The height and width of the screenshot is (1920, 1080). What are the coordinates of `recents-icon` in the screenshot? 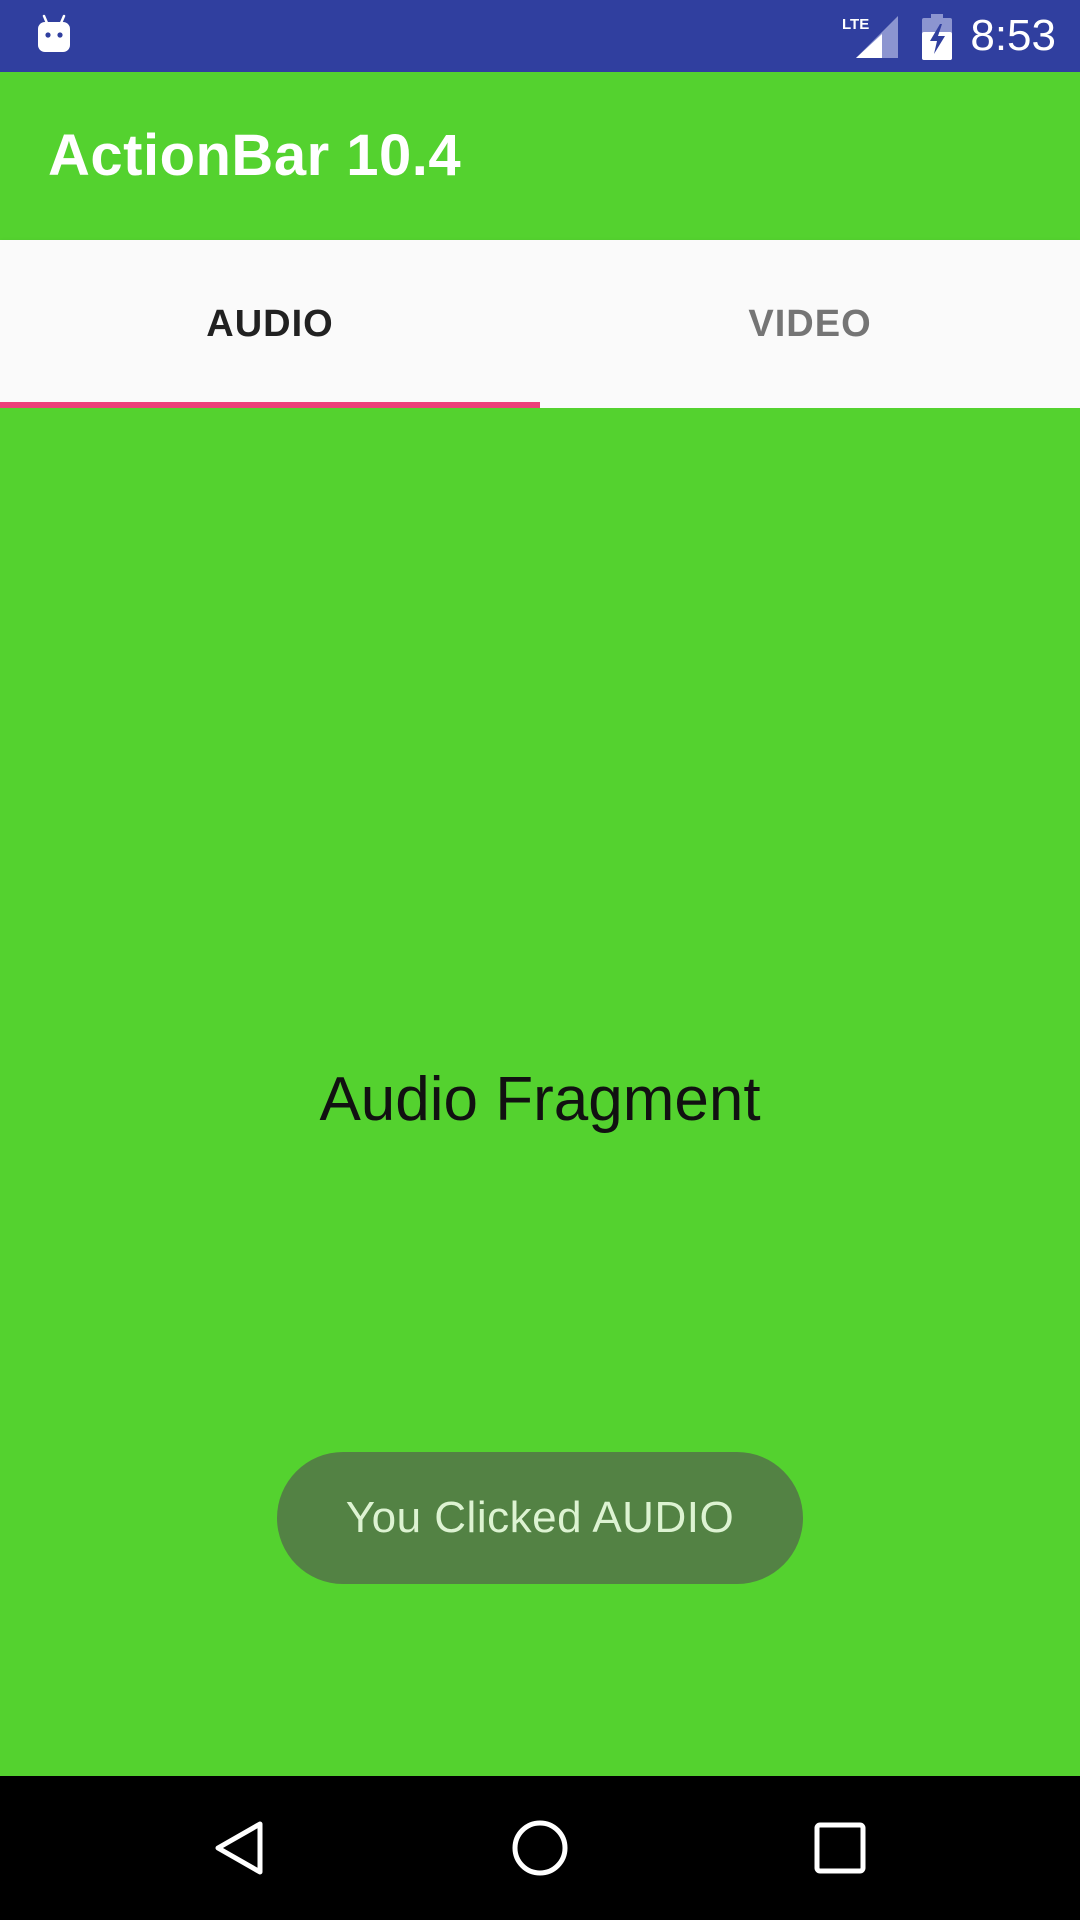 It's located at (840, 1848).